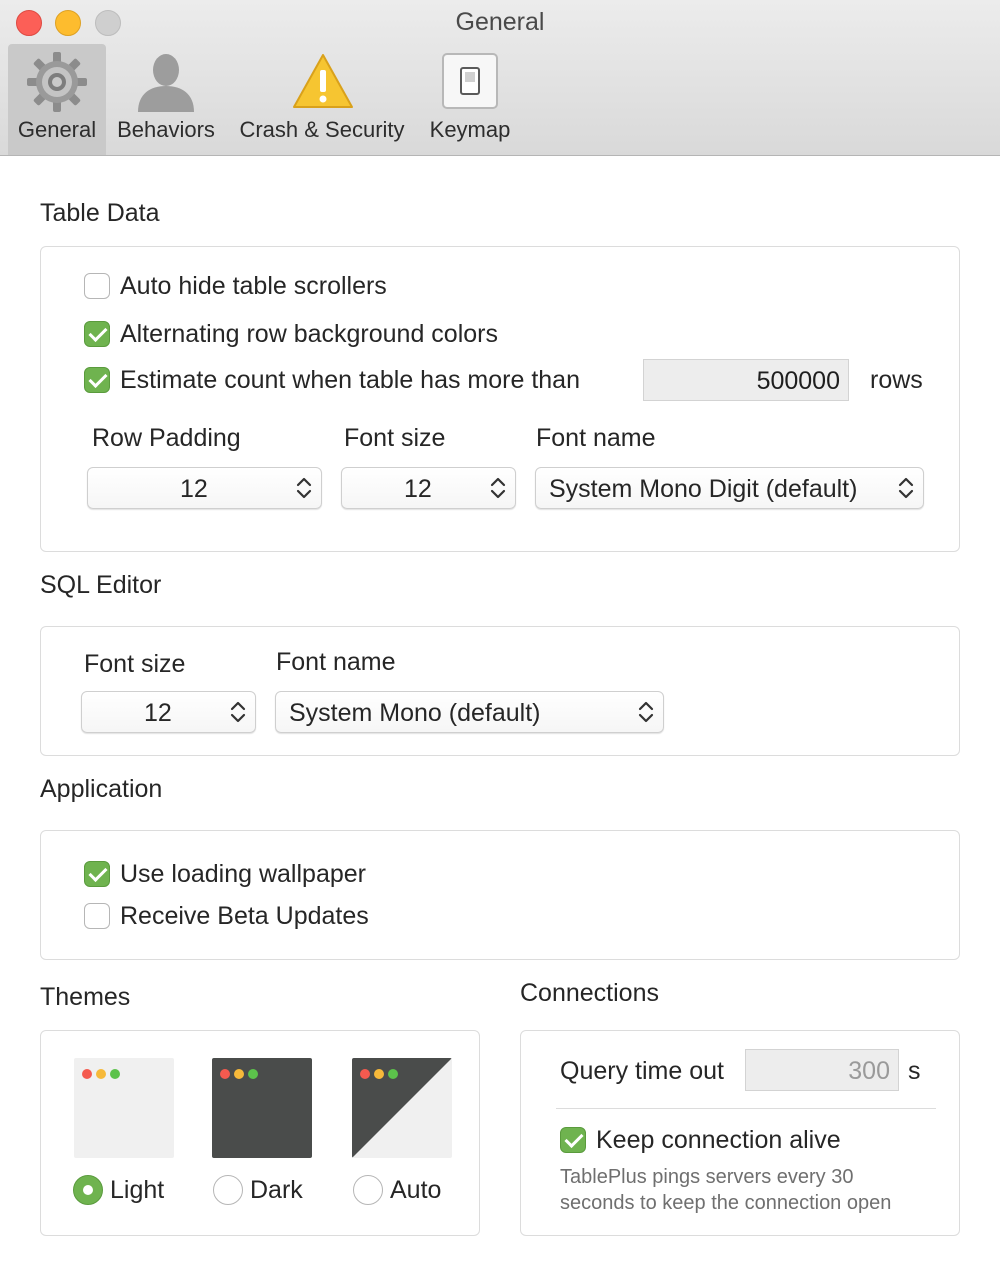 The height and width of the screenshot is (1276, 1000). Describe the element at coordinates (718, 1140) in the screenshot. I see `keep-alive-label: Keep connection alive` at that location.